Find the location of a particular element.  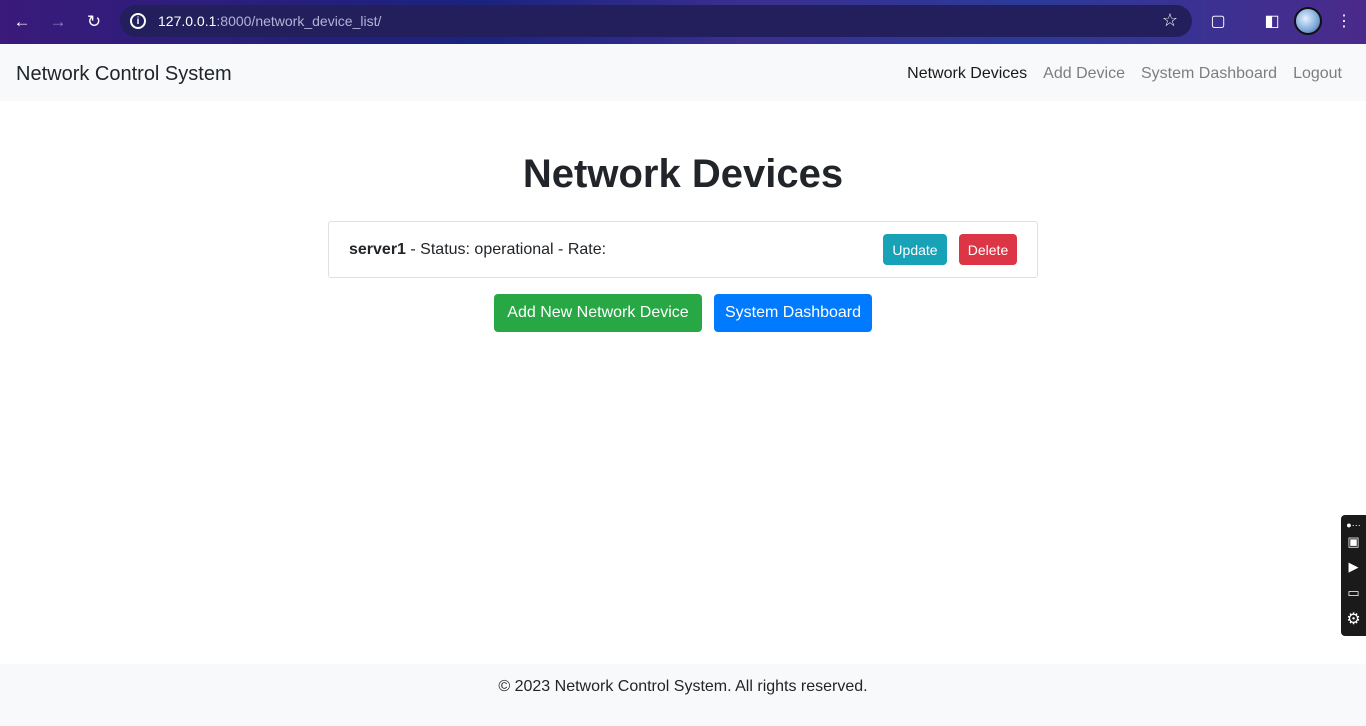

recorder-widget: ●⋯ ▣ ▶ ▭ ⚙ is located at coordinates (1353, 575).